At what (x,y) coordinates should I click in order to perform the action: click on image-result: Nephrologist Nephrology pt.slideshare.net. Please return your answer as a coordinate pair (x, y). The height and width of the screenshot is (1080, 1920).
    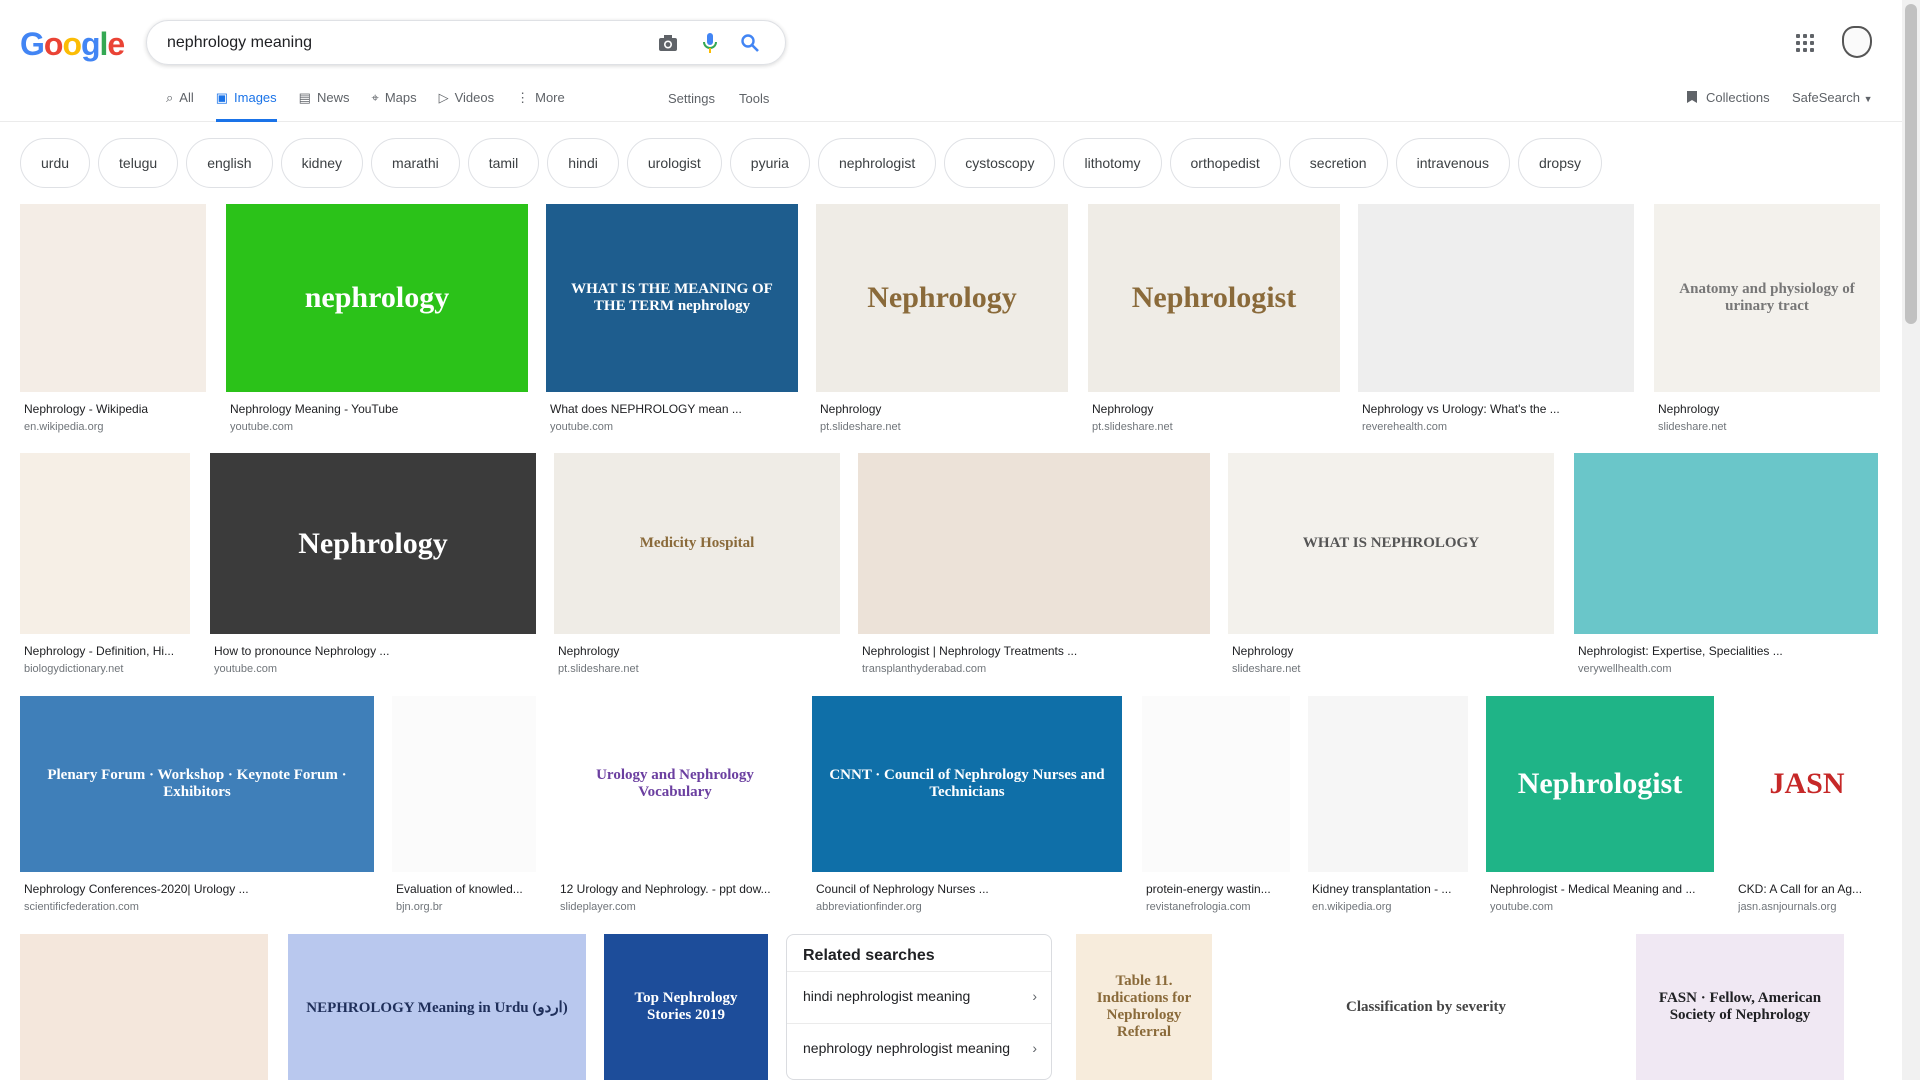
    Looking at the image, I should click on (1214, 322).